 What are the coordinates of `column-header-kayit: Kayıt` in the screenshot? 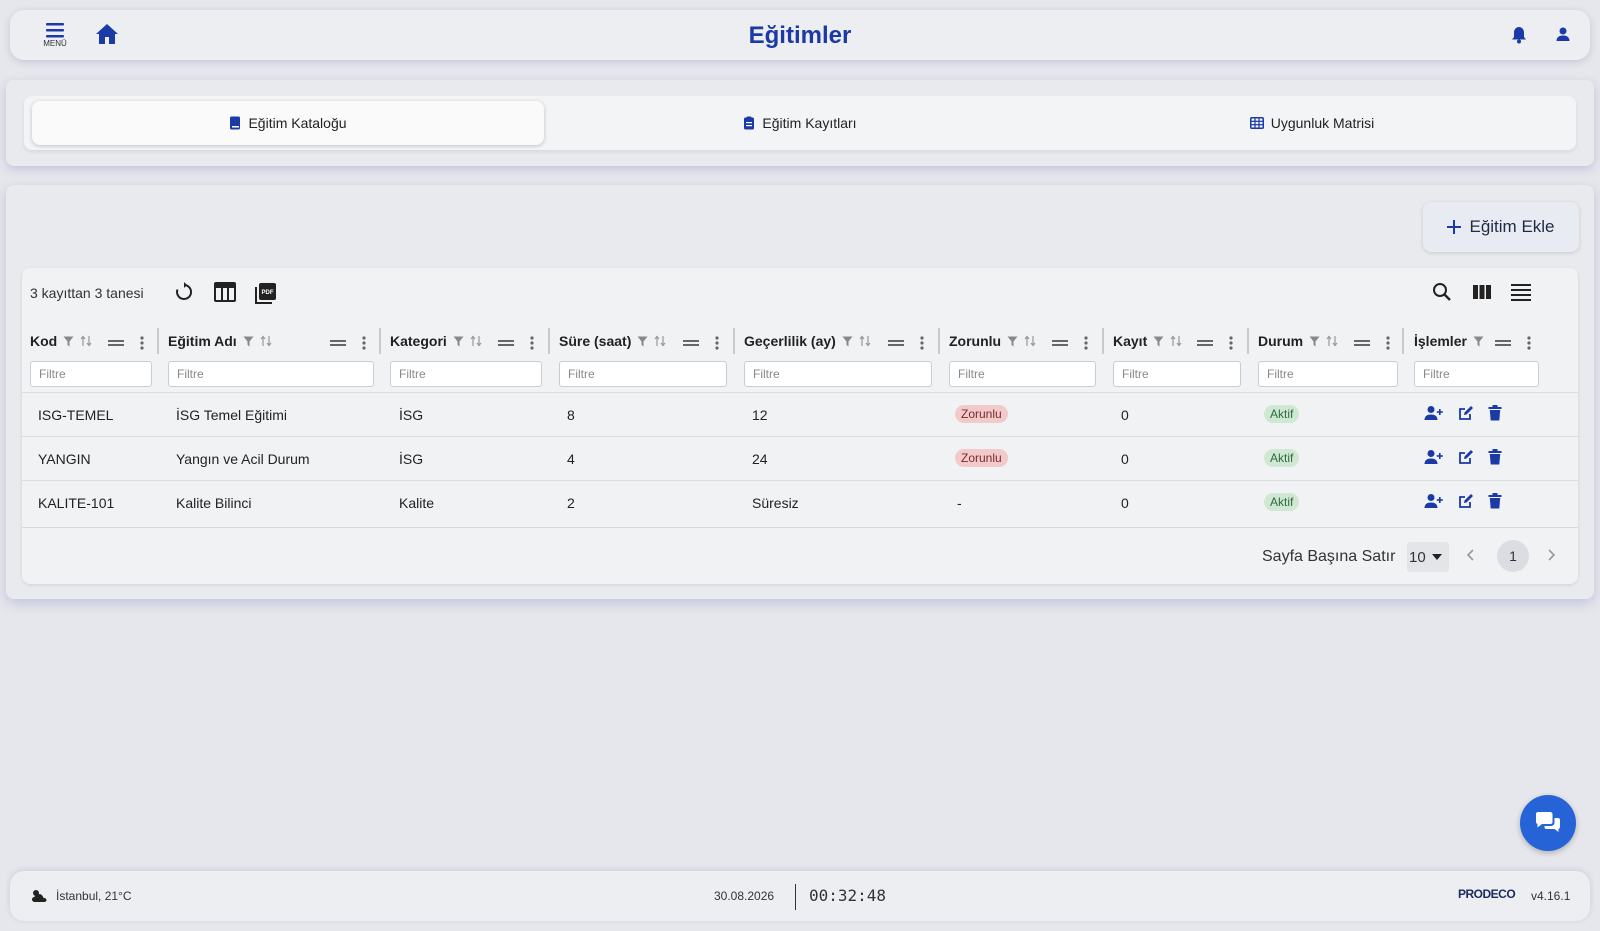 It's located at (1147, 341).